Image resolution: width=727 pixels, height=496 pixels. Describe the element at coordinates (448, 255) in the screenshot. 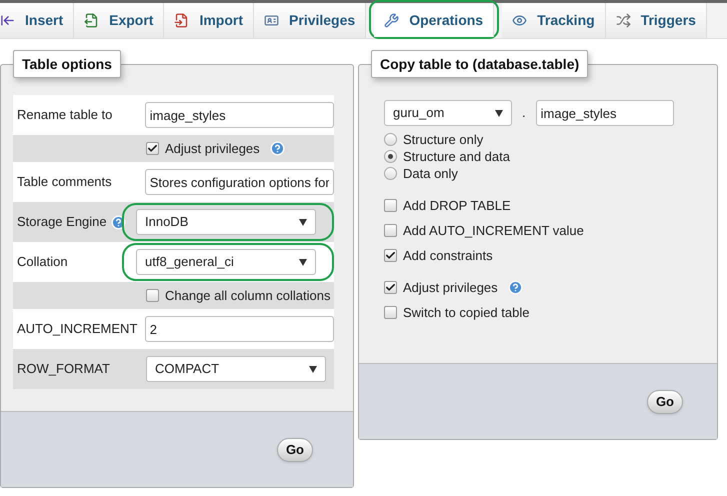

I see `checkbox-label: Add constraints` at that location.